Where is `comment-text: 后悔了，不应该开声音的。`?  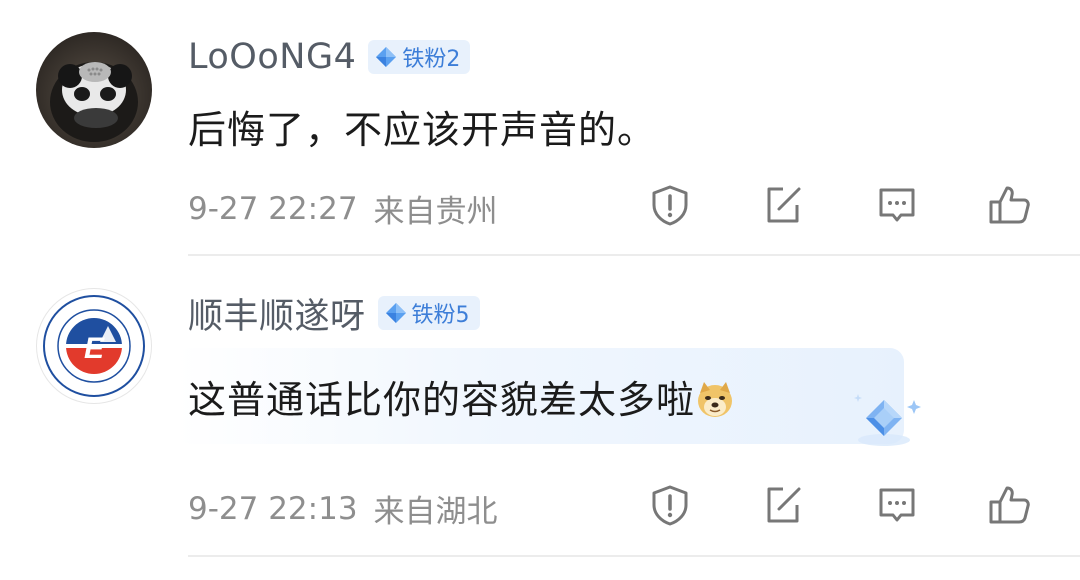
comment-text: 后悔了，不应该开声音的。 is located at coordinates (422, 130).